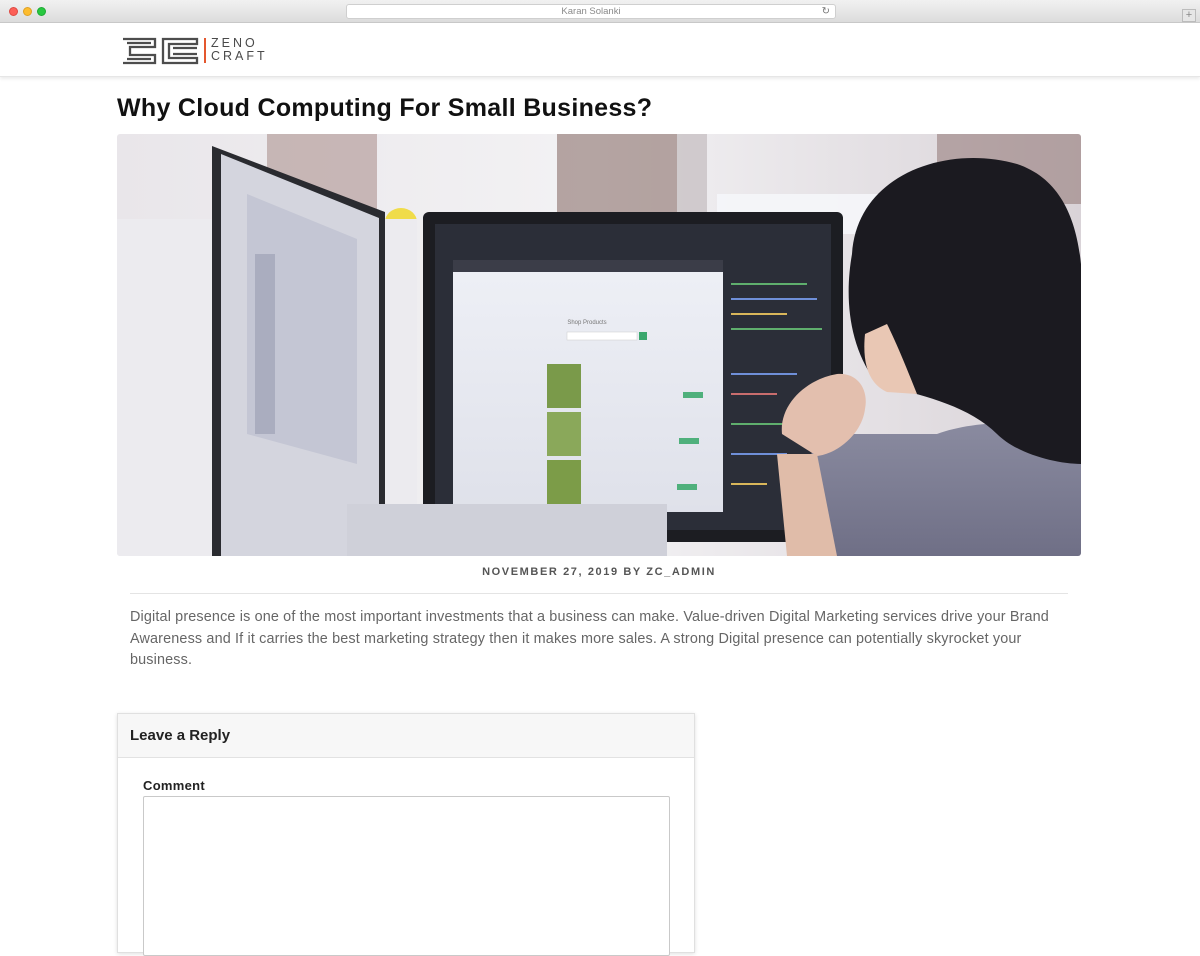 This screenshot has width=1200, height=956. What do you see at coordinates (599, 572) in the screenshot?
I see `post-meta: NOVEMBER 27, 2019 BY ZC_ADMIN` at bounding box center [599, 572].